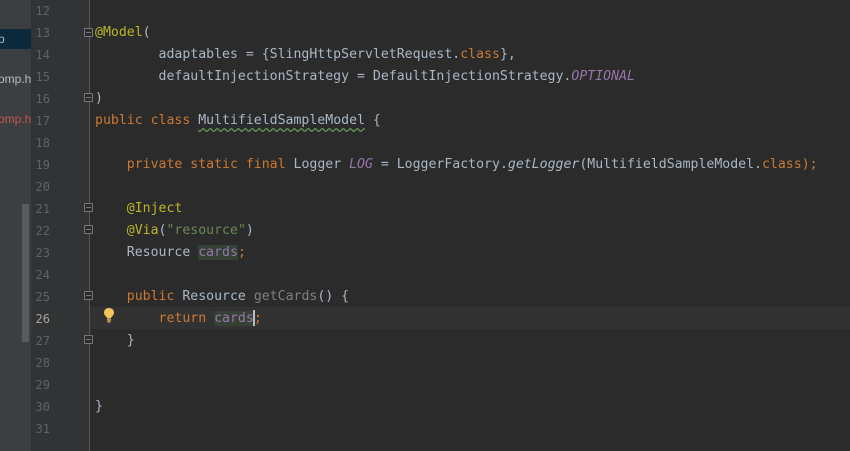 The height and width of the screenshot is (451, 850). Describe the element at coordinates (281, 120) in the screenshot. I see `class-name-token: MultifieldSampleModel` at that location.